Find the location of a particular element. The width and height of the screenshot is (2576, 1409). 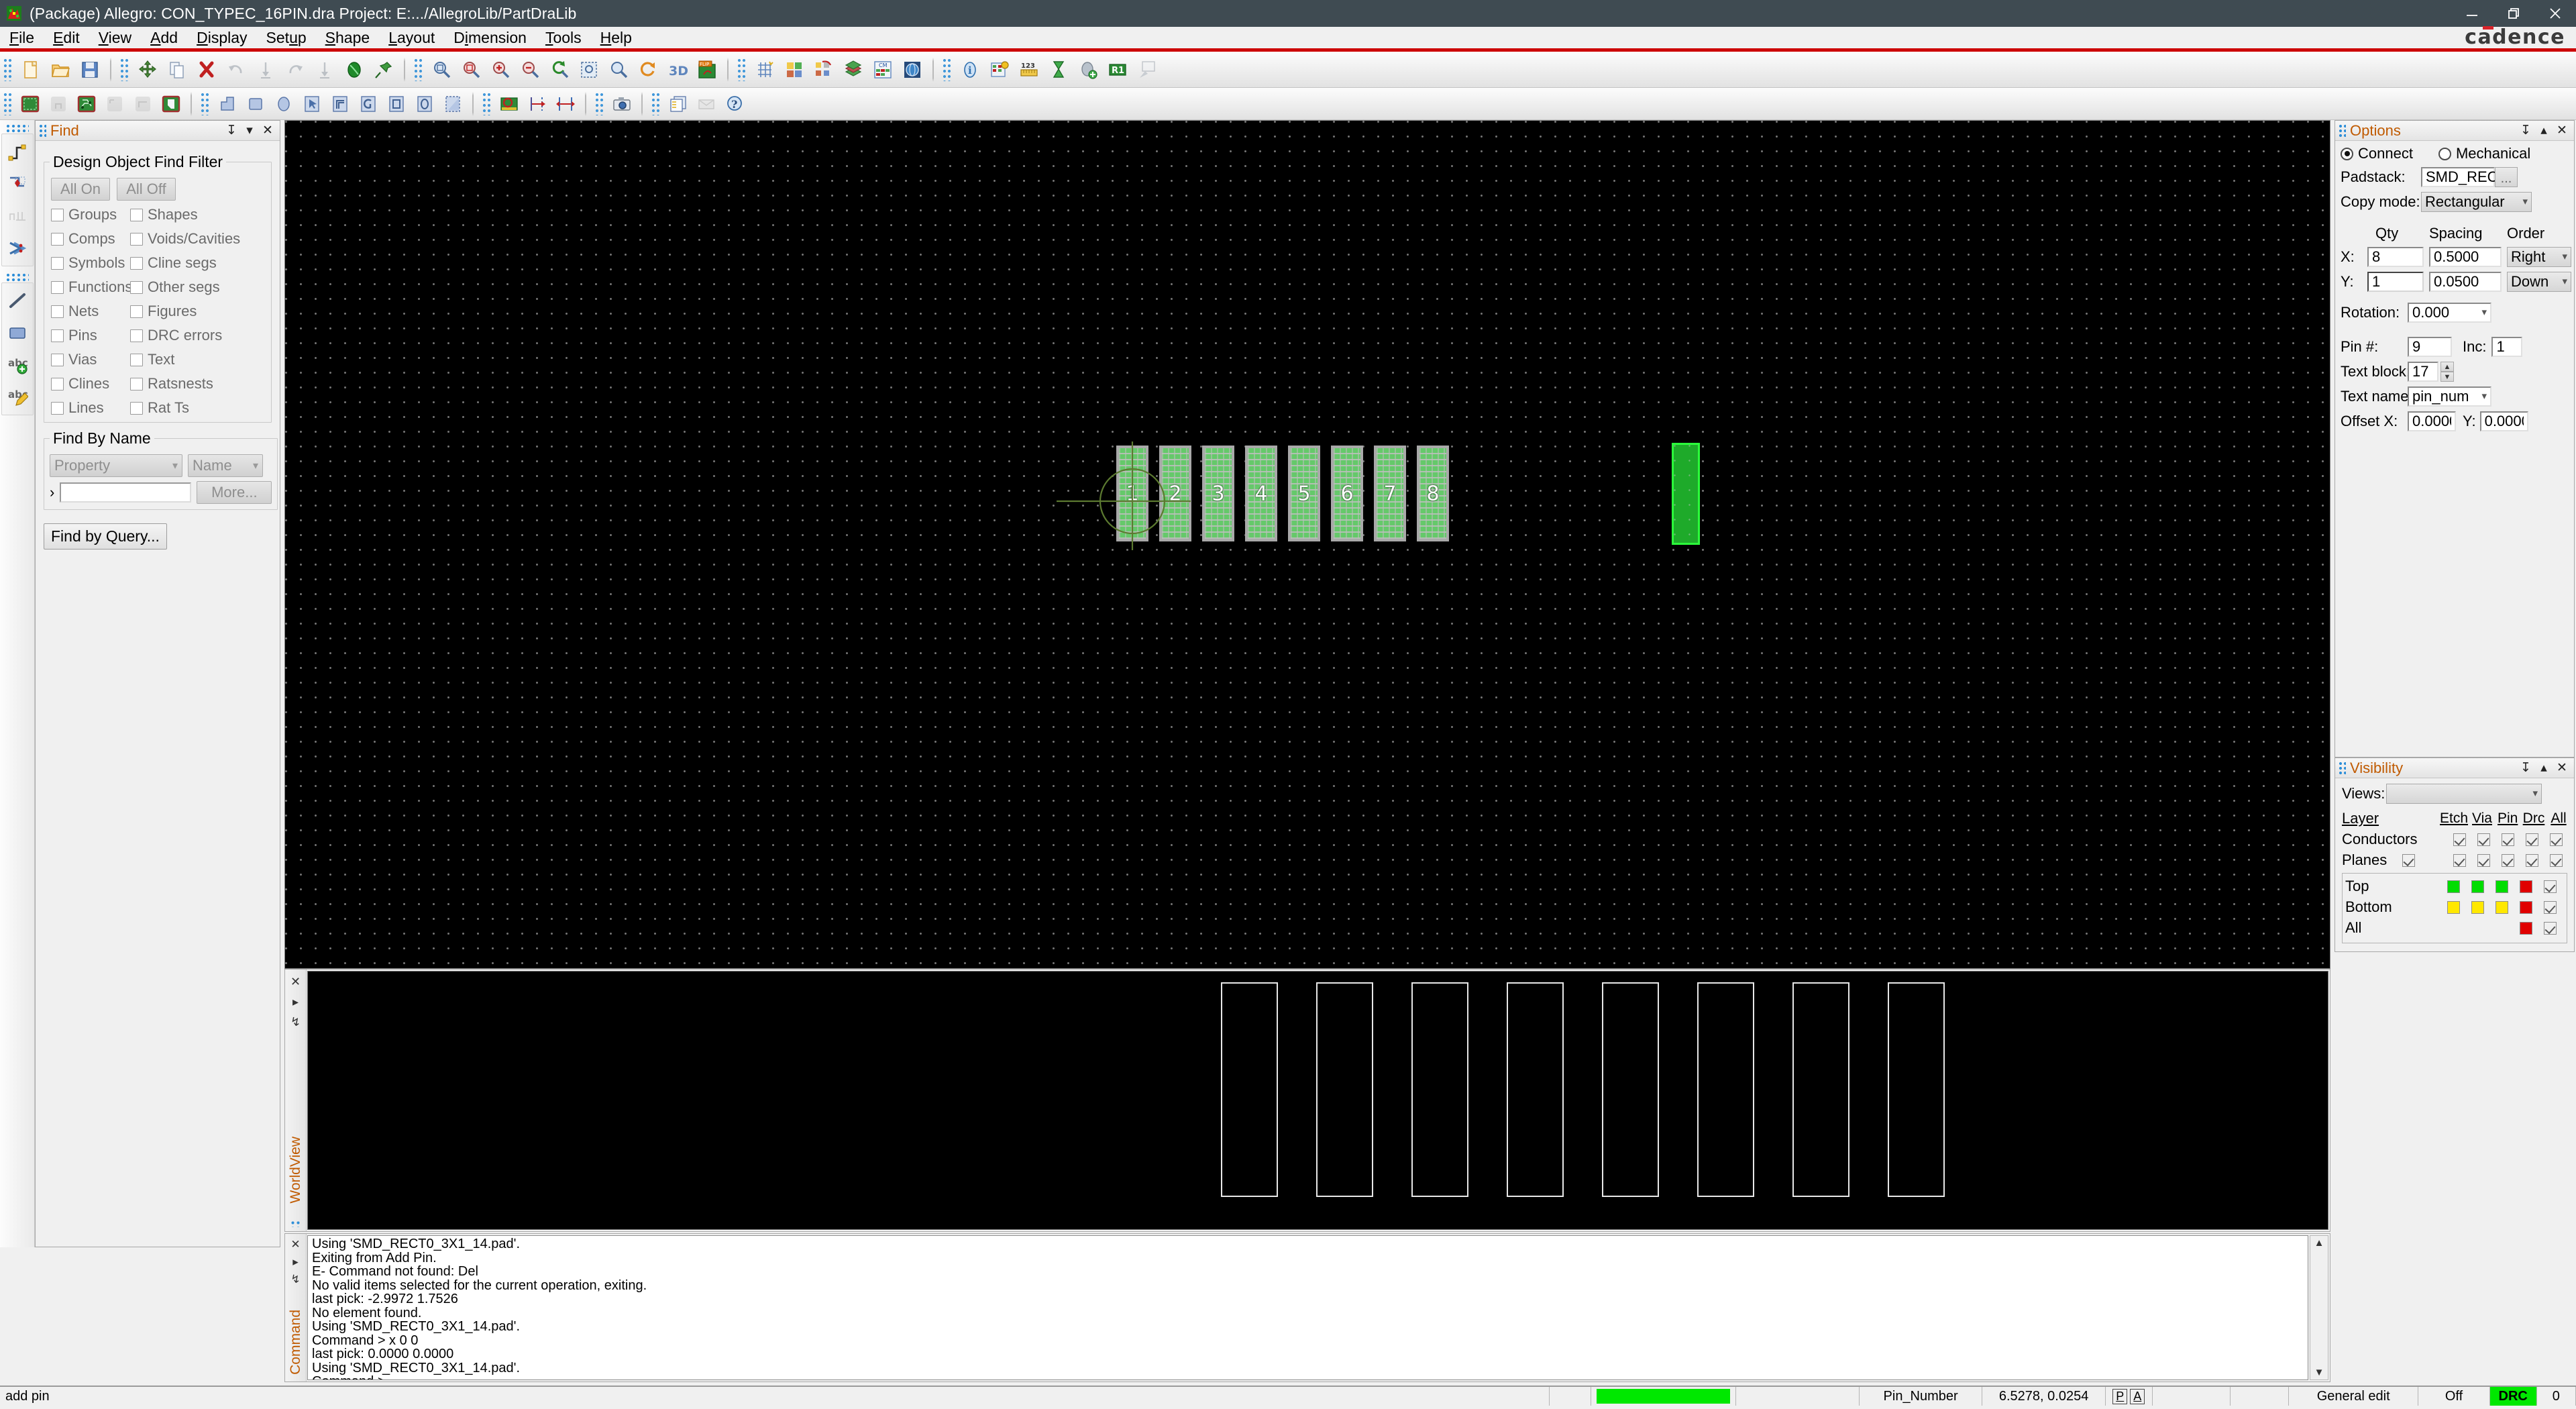

pad-8: 8 is located at coordinates (1433, 493).